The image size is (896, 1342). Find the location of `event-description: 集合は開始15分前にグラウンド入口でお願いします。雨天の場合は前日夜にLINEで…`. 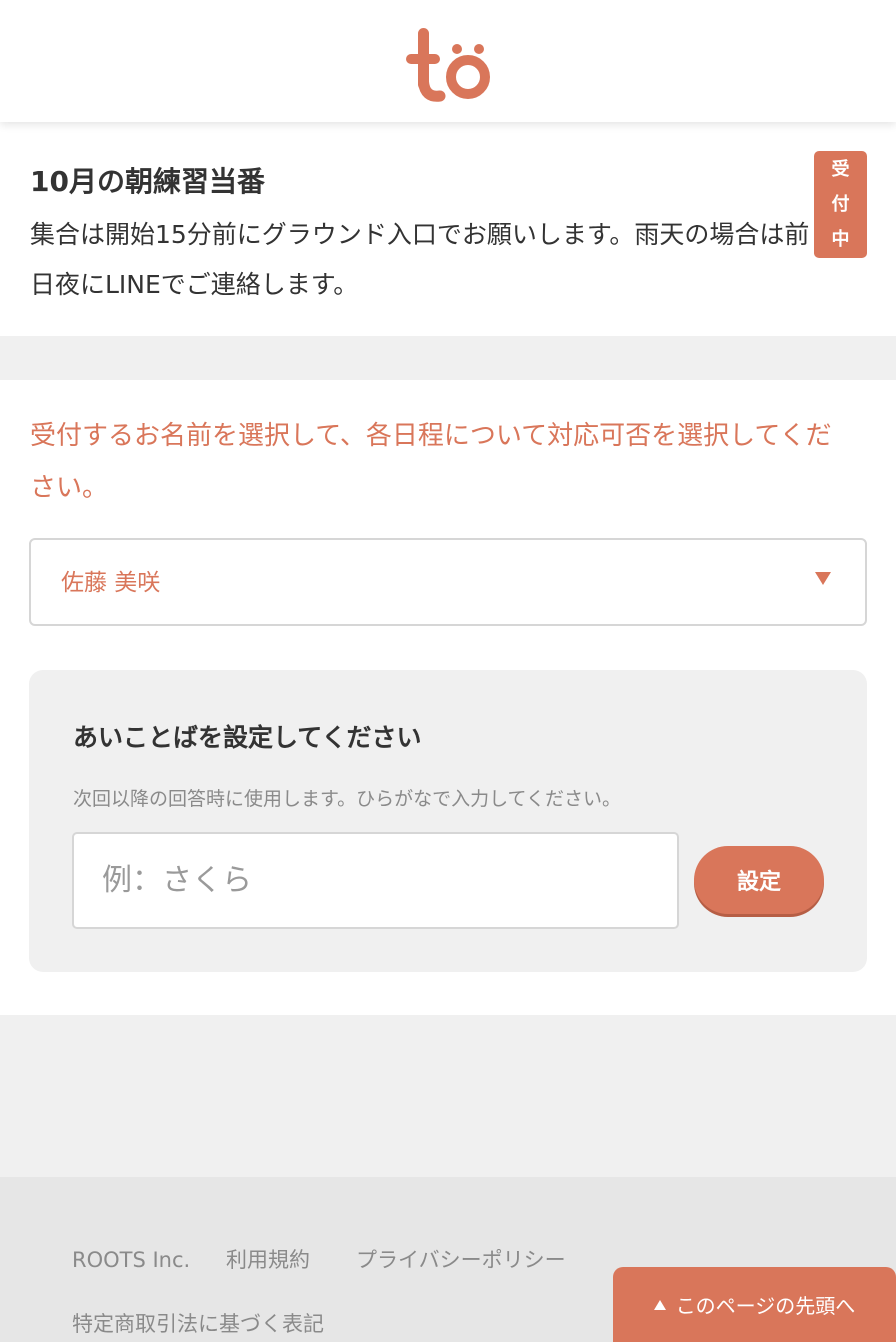

event-description: 集合は開始15分前にグラウンド入口でお願いします。雨天の場合は前日夜にLINEで… is located at coordinates (420, 259).